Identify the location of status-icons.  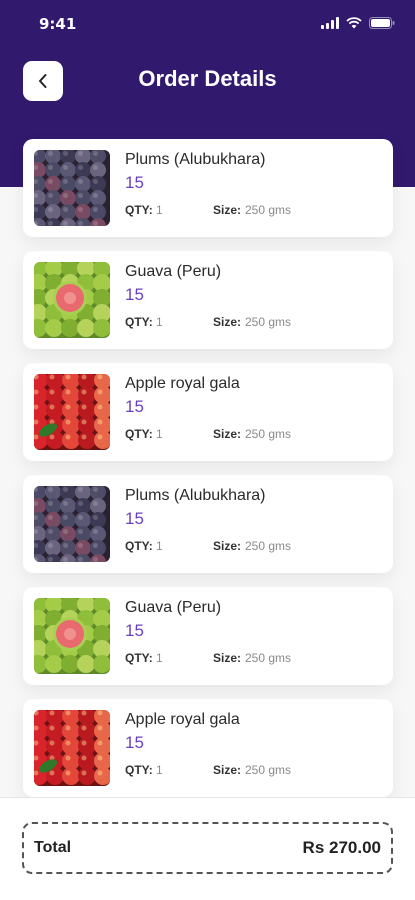
(358, 23).